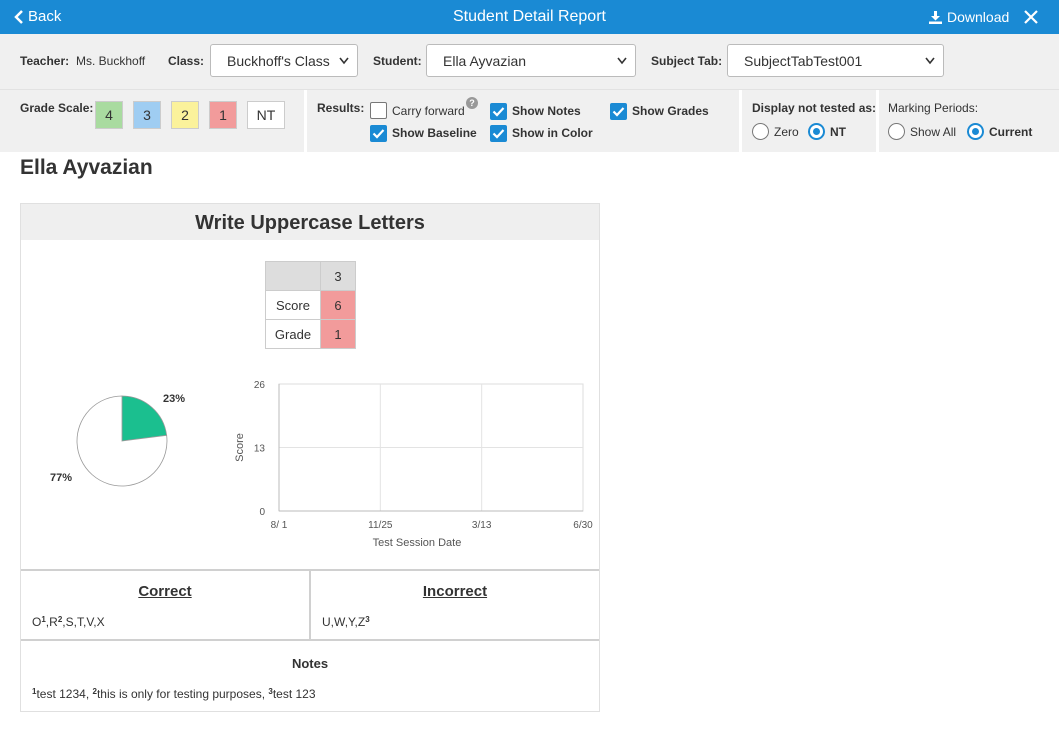 The width and height of the screenshot is (1059, 732). What do you see at coordinates (428, 111) in the screenshot?
I see `carry-forward-label: Carry forward` at bounding box center [428, 111].